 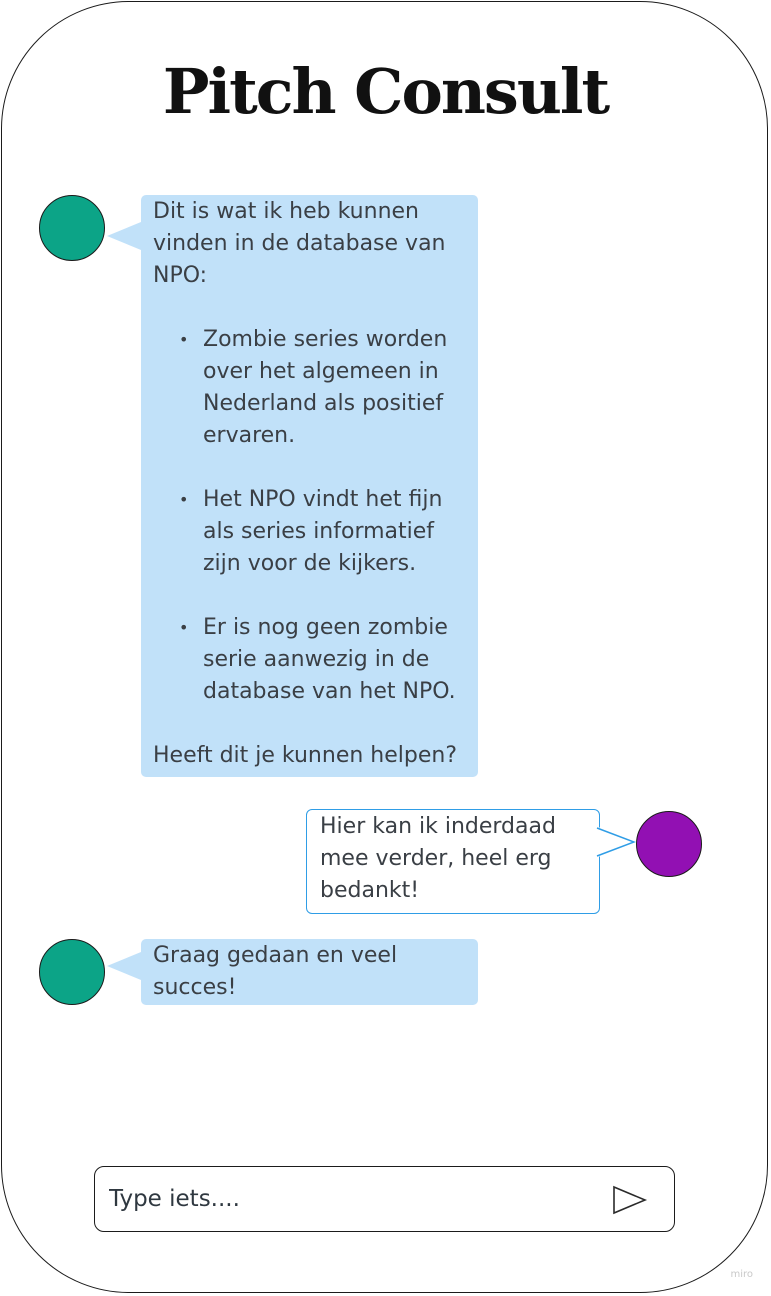 I want to click on message-text: Graag gedaan en veel succes!, so click(x=275, y=971).